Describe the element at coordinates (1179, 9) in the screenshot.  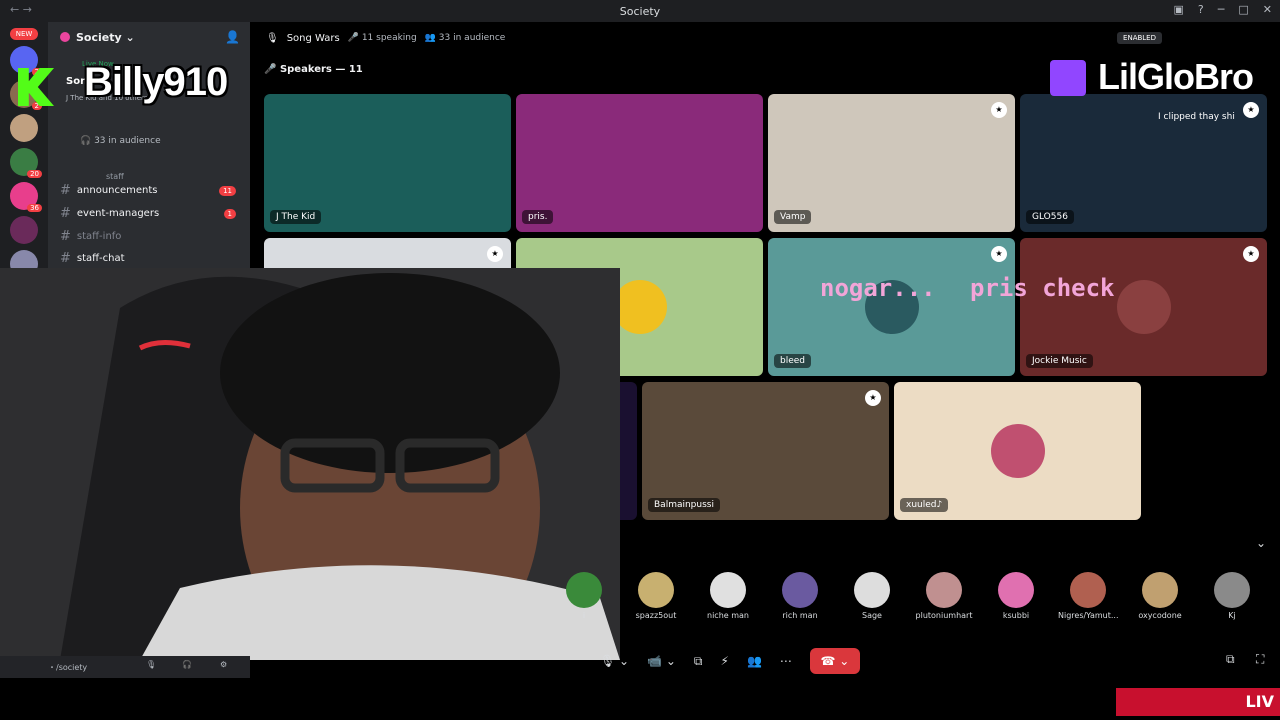
I see `inbox-icon: ▣` at that location.